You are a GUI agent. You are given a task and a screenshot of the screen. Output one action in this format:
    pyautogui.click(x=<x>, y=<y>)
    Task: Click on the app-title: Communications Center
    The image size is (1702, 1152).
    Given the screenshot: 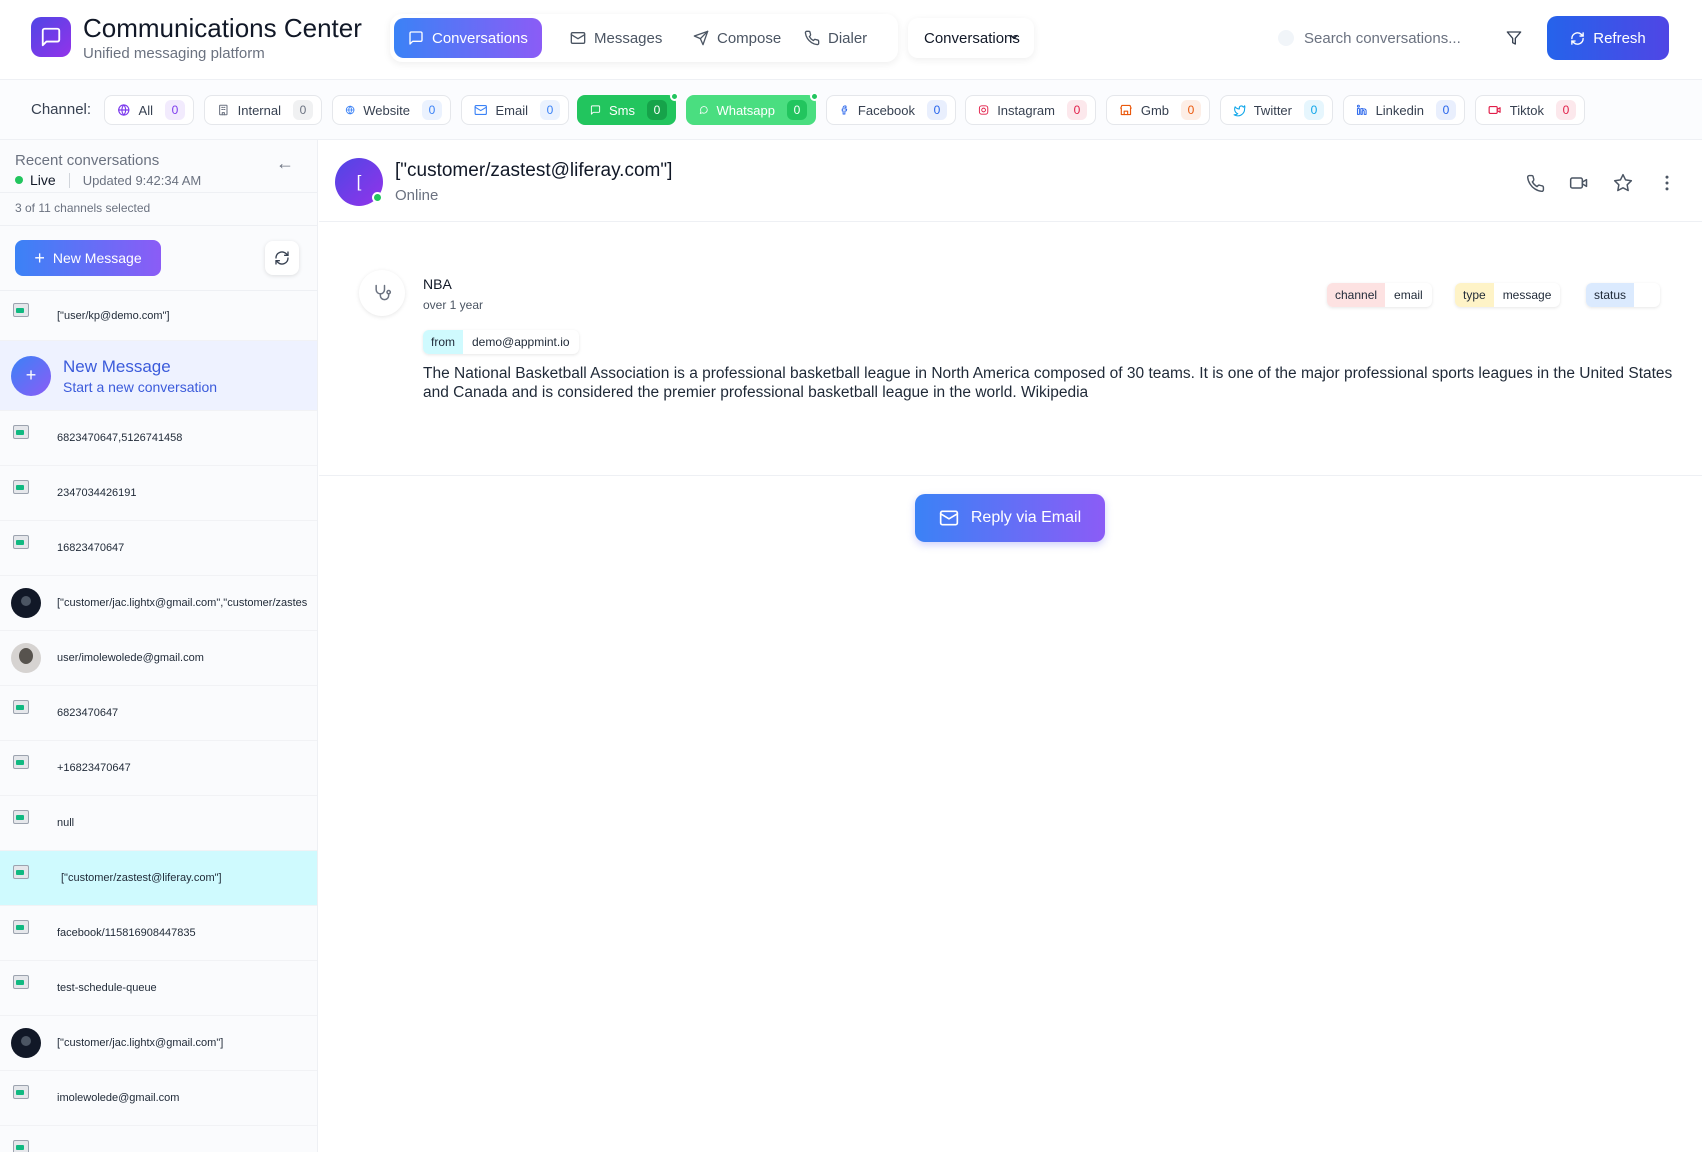 What is the action you would take?
    pyautogui.click(x=222, y=28)
    